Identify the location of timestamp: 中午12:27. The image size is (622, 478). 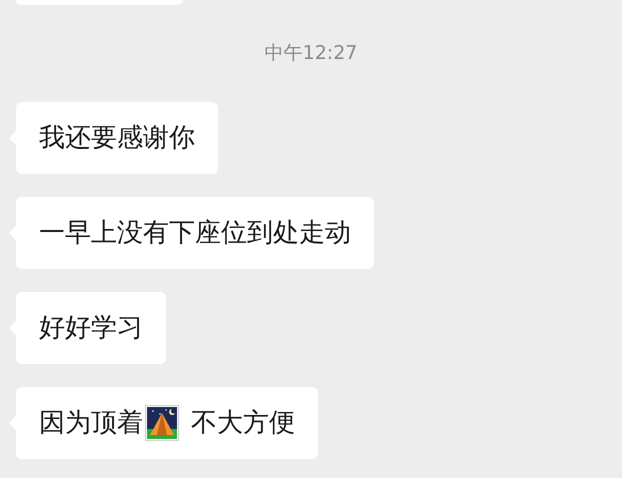
(311, 53).